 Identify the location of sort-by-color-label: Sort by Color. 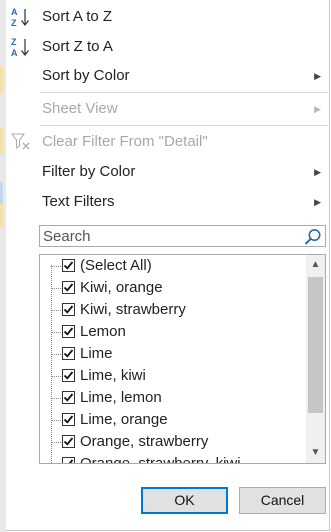
(86, 75).